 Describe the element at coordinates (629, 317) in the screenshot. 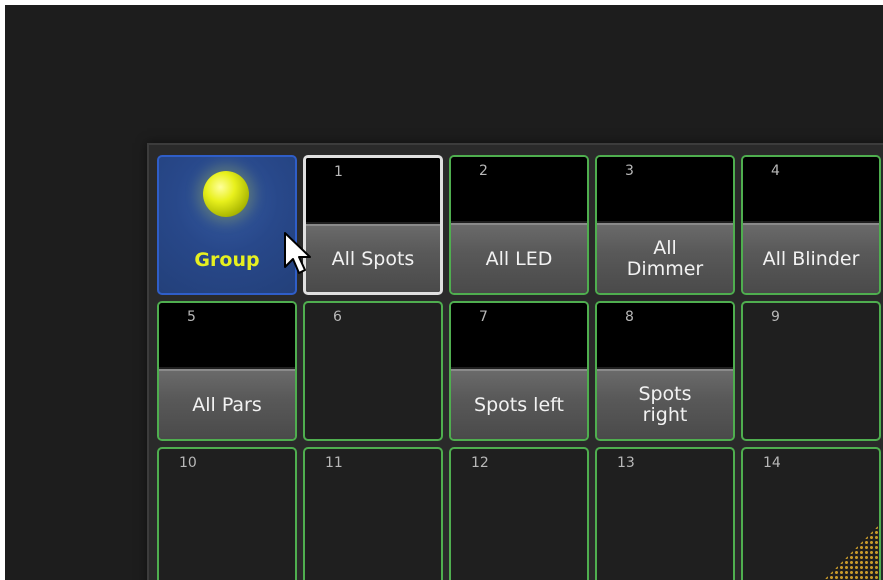

I see `group-cell-number: 8` at that location.